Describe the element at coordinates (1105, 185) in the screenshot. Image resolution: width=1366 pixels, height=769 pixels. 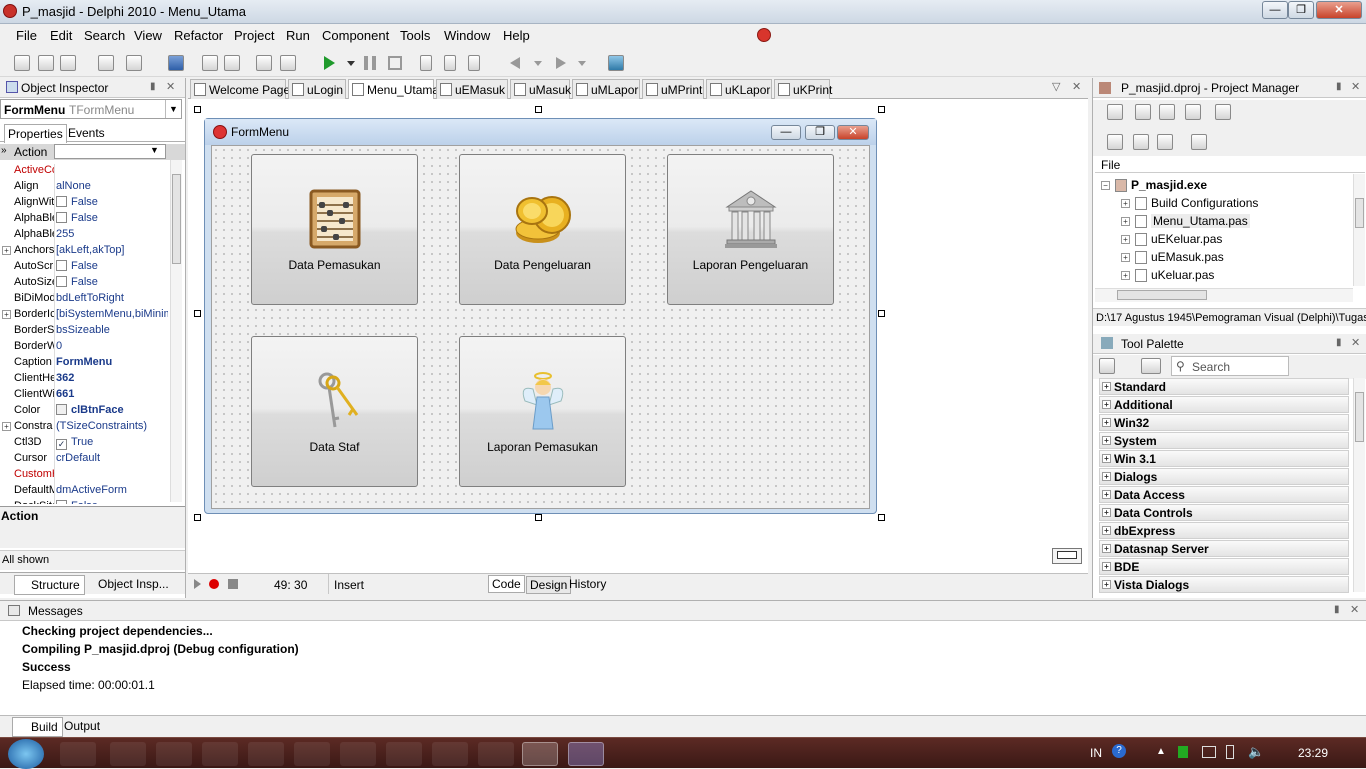
I see `expand-icon: −` at that location.